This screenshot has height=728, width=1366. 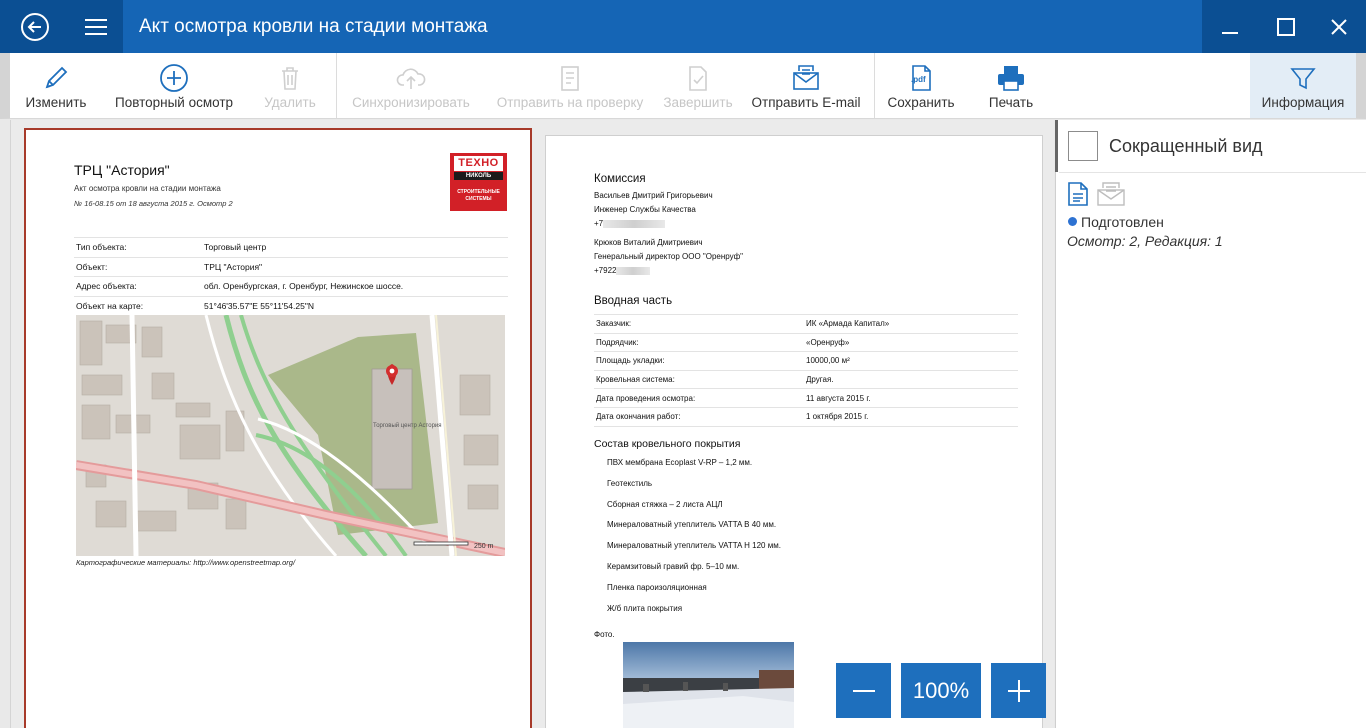 I want to click on roof-photo, so click(x=708, y=685).